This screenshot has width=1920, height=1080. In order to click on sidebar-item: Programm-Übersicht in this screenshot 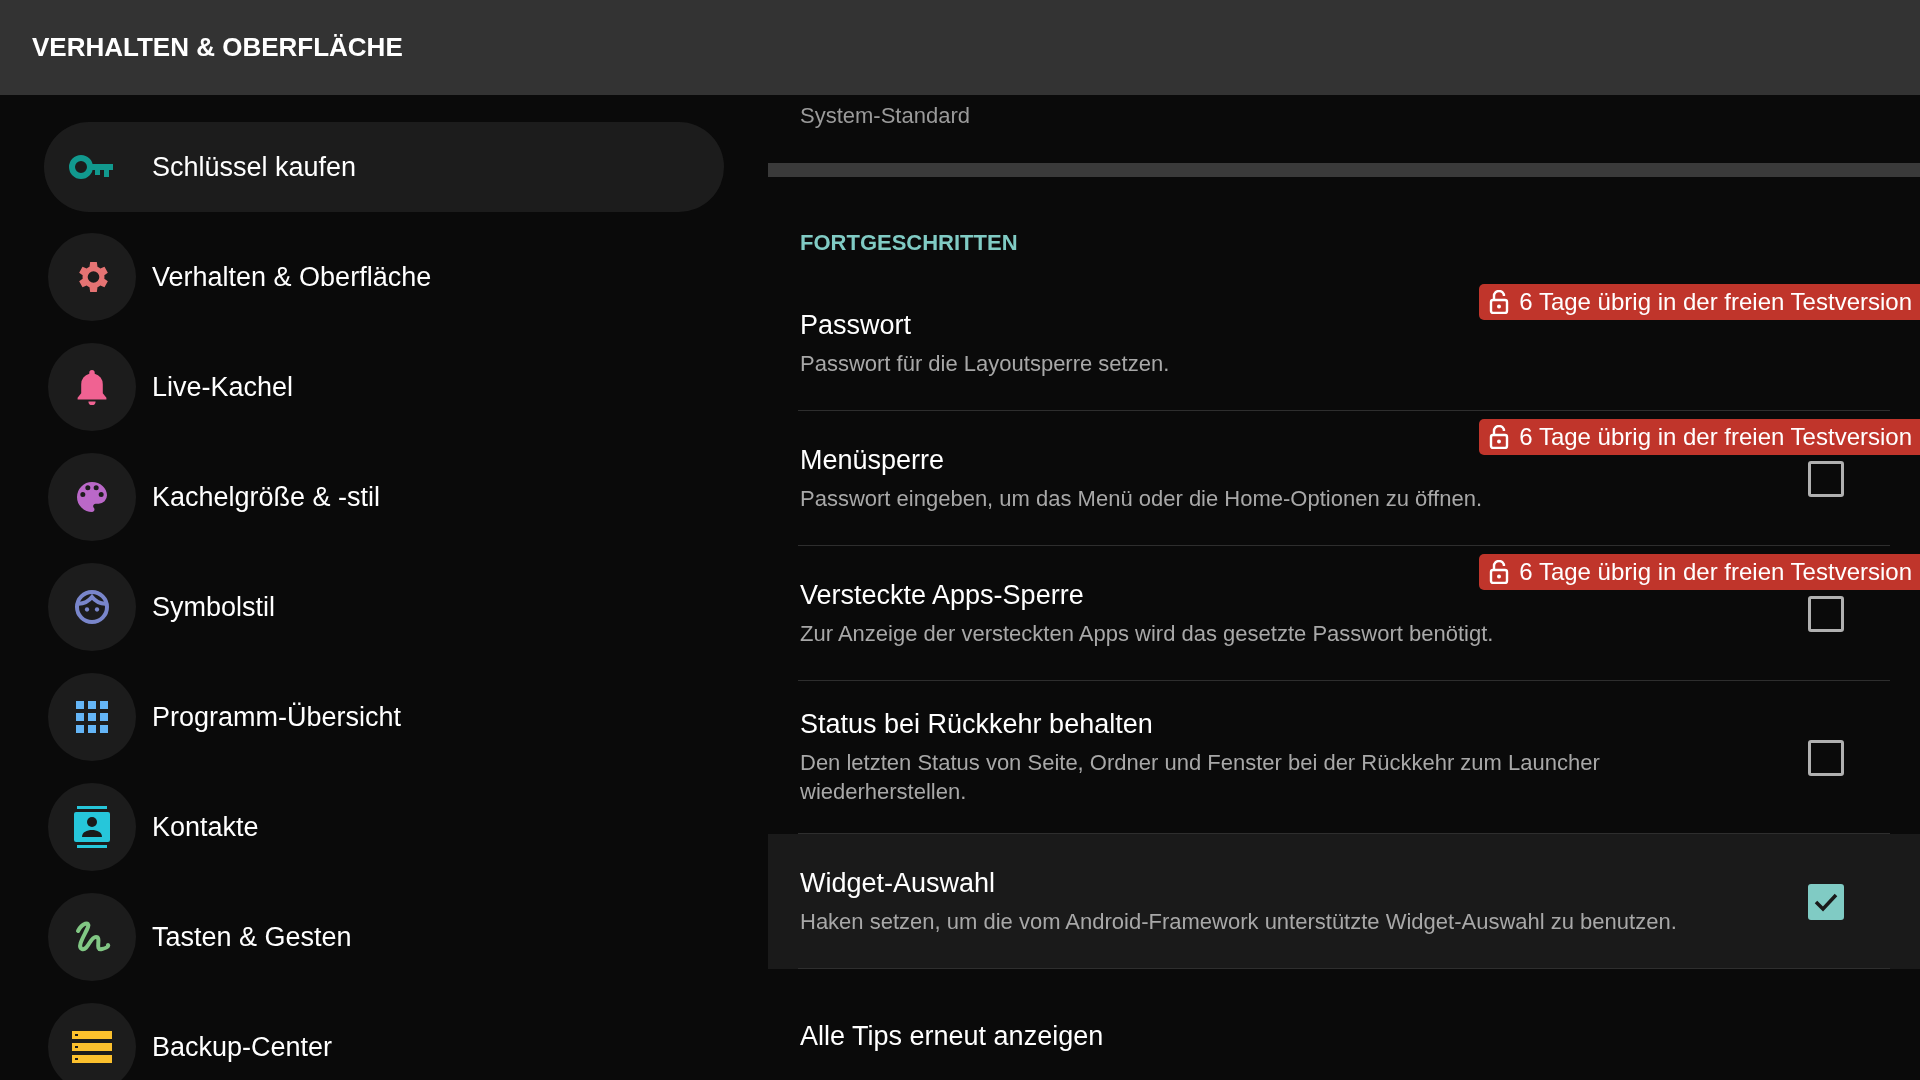, I will do `click(384, 717)`.